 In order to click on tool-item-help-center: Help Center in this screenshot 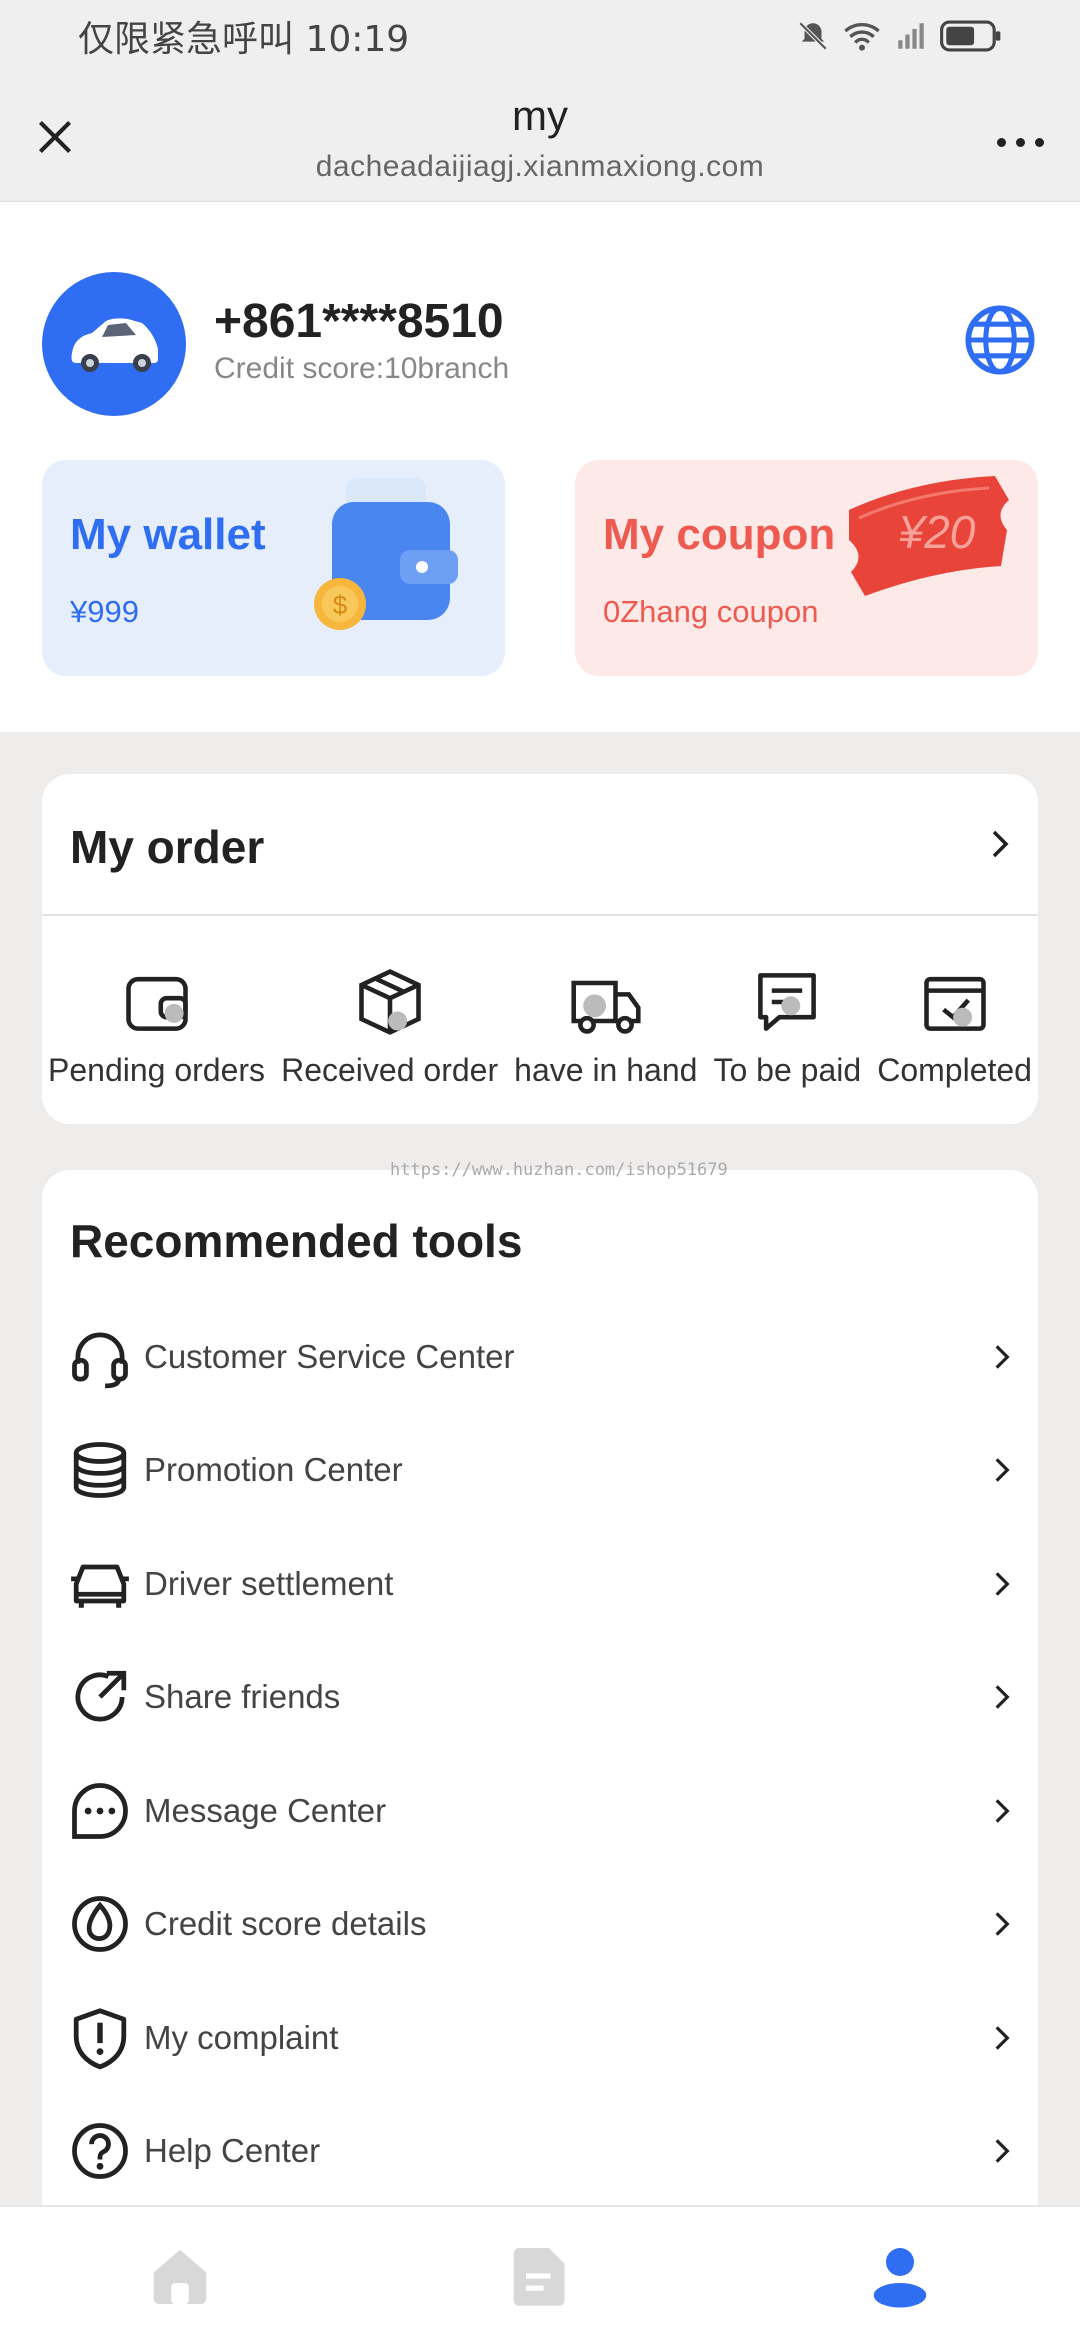, I will do `click(540, 2152)`.